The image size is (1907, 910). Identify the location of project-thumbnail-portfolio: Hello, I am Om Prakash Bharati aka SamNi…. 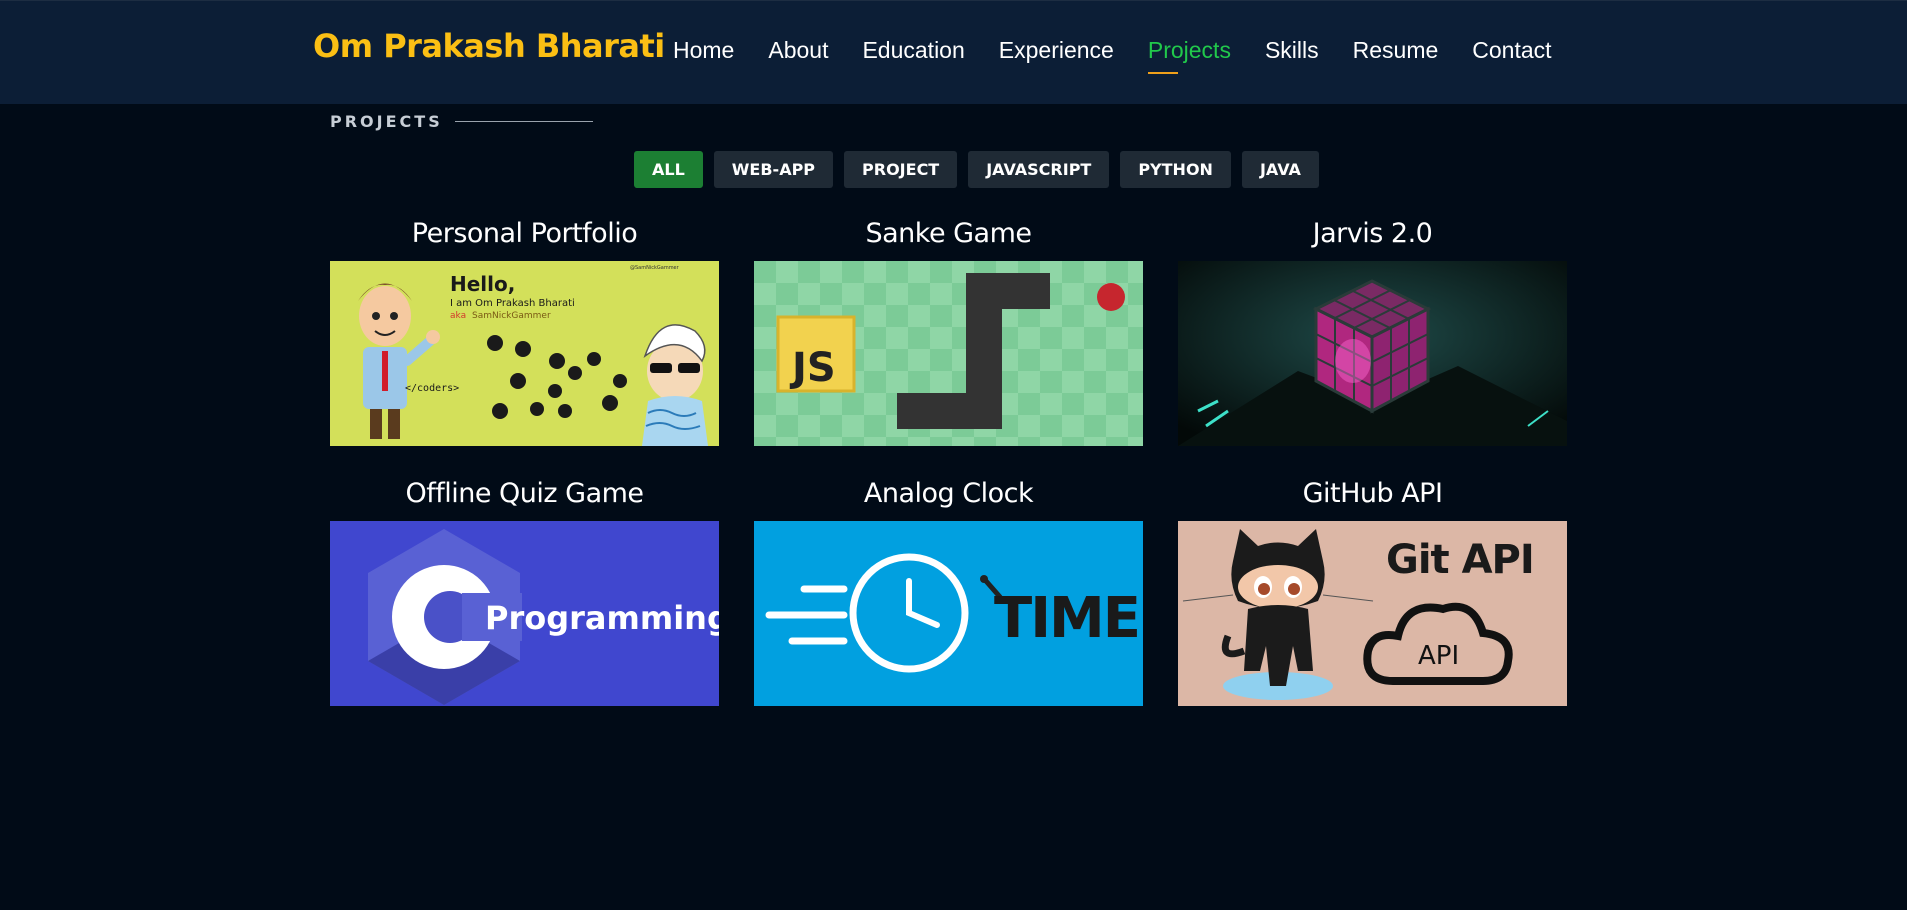
(524, 353).